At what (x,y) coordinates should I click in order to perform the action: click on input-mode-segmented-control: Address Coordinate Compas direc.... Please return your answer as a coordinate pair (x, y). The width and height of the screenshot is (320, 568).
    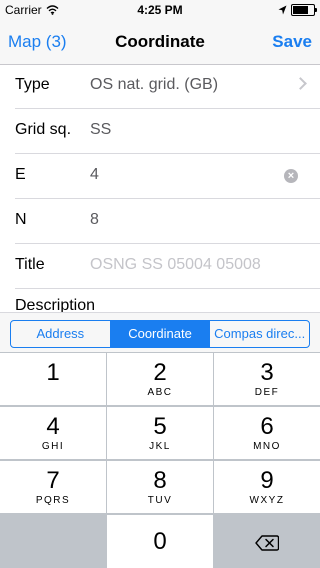
    Looking at the image, I should click on (160, 334).